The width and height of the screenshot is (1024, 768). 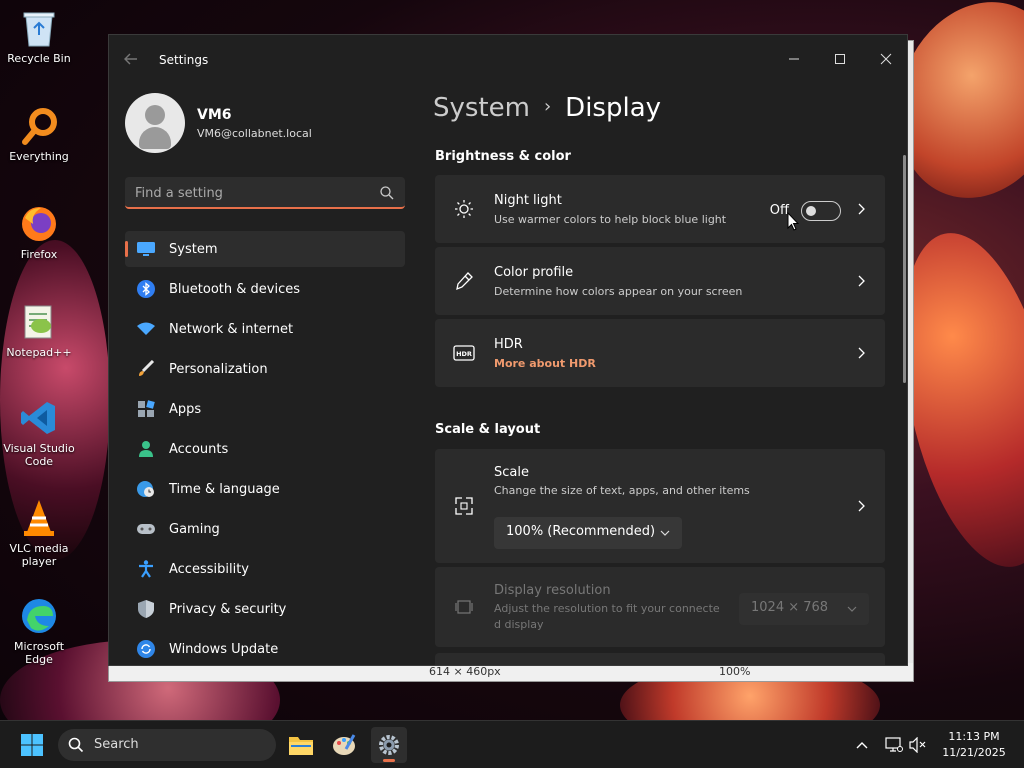 I want to click on resize-icon, so click(x=464, y=506).